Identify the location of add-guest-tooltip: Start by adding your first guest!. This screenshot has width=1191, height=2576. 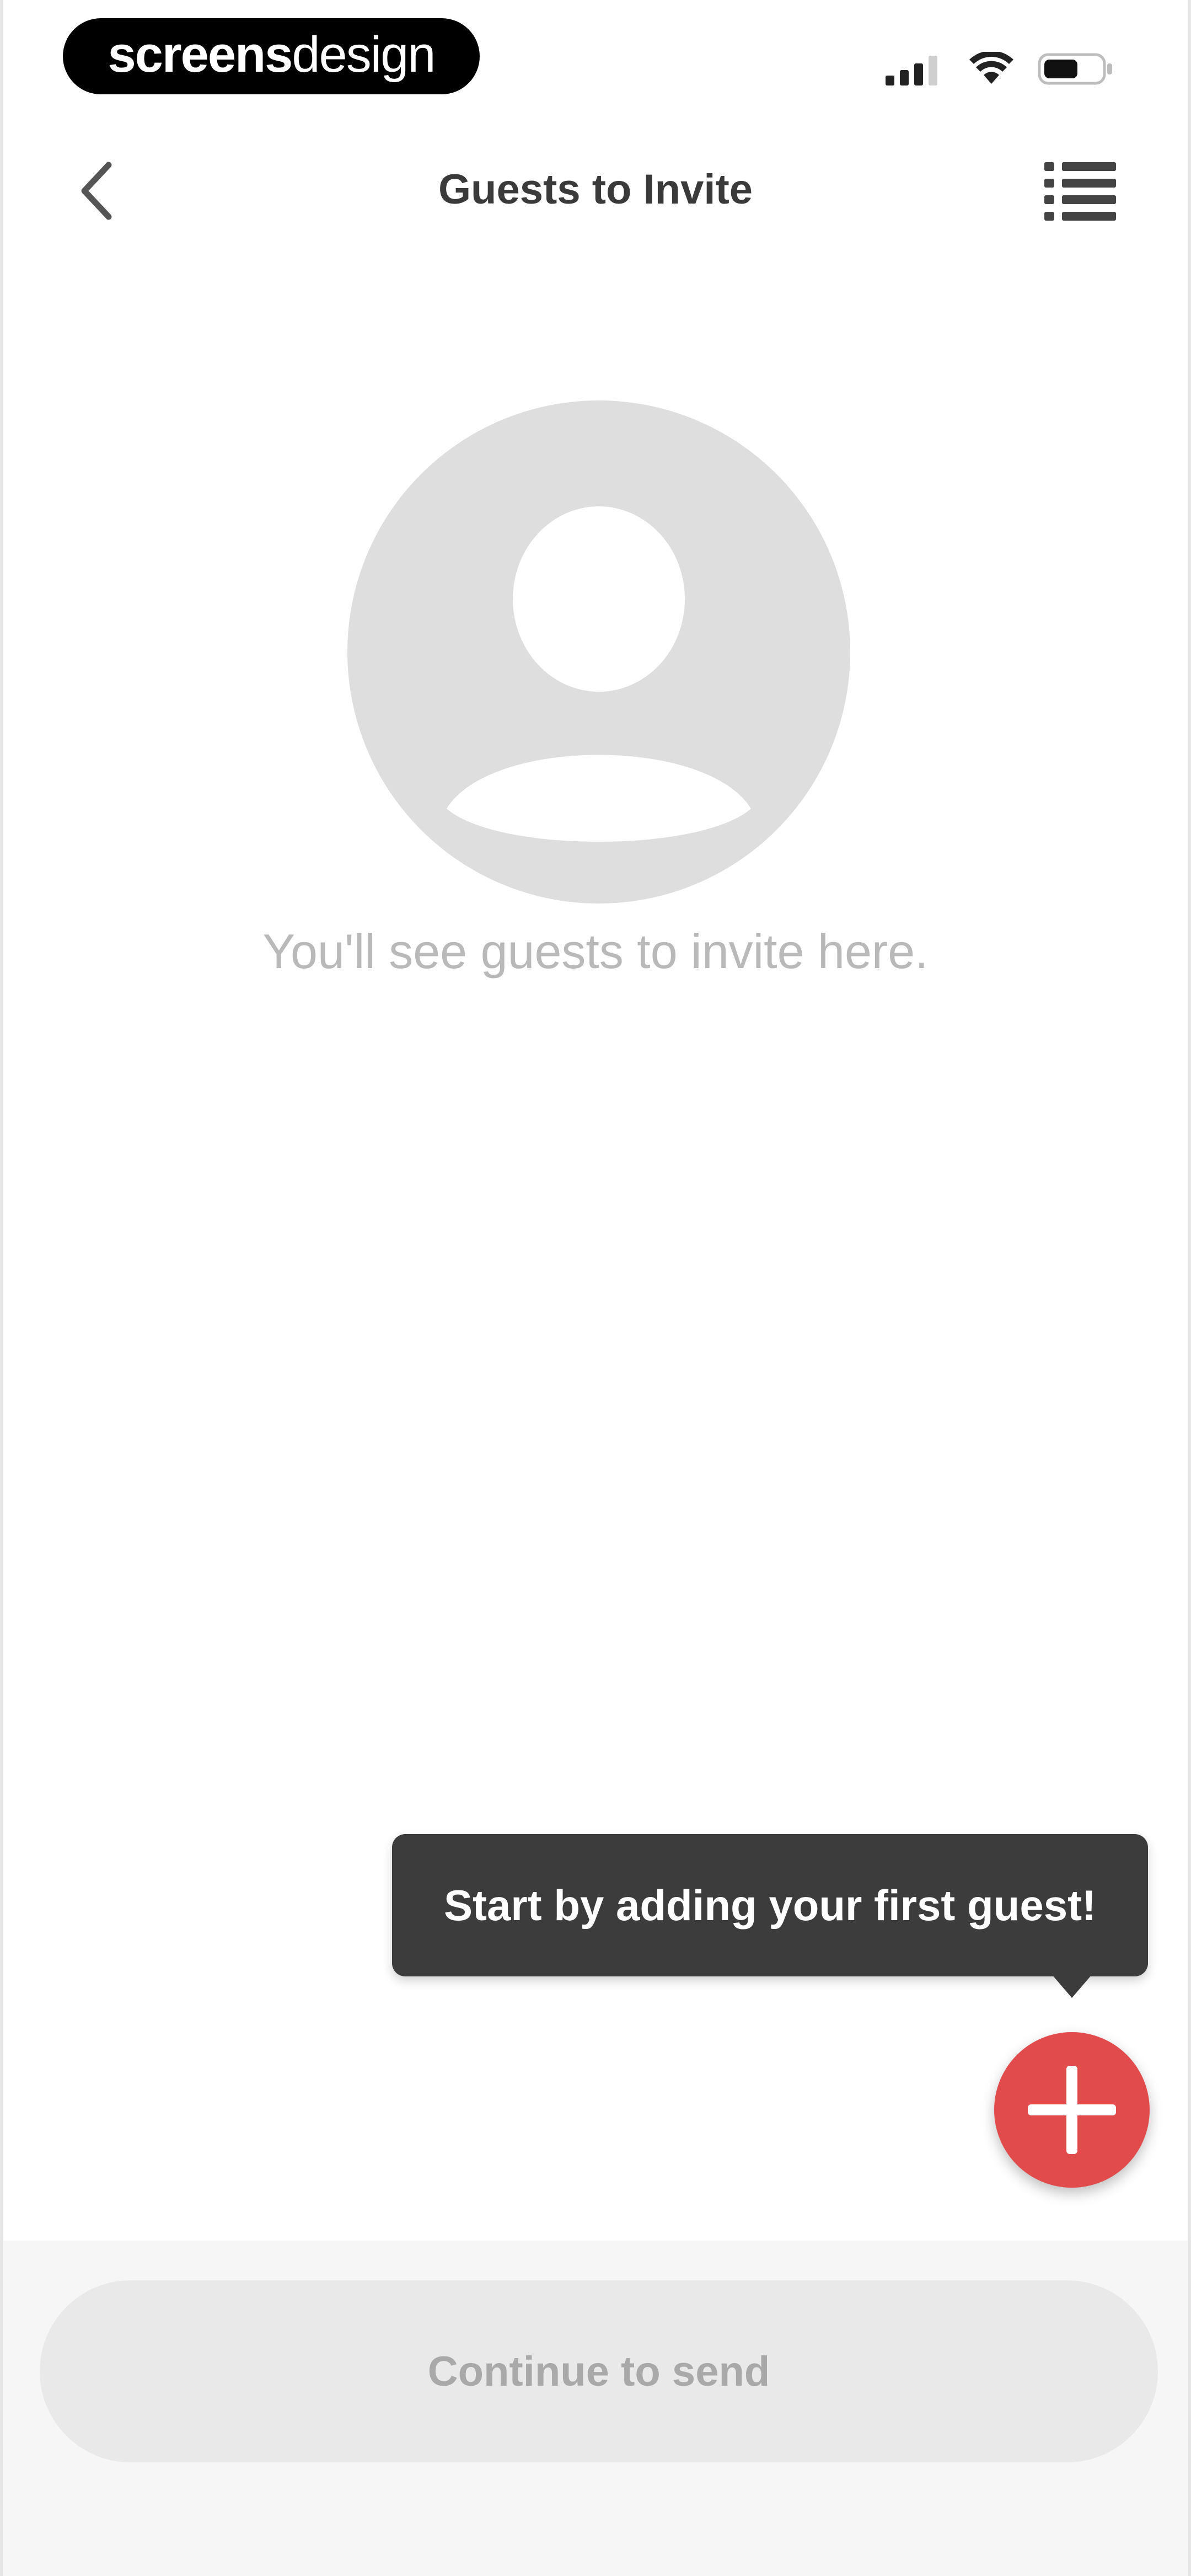
(770, 1905).